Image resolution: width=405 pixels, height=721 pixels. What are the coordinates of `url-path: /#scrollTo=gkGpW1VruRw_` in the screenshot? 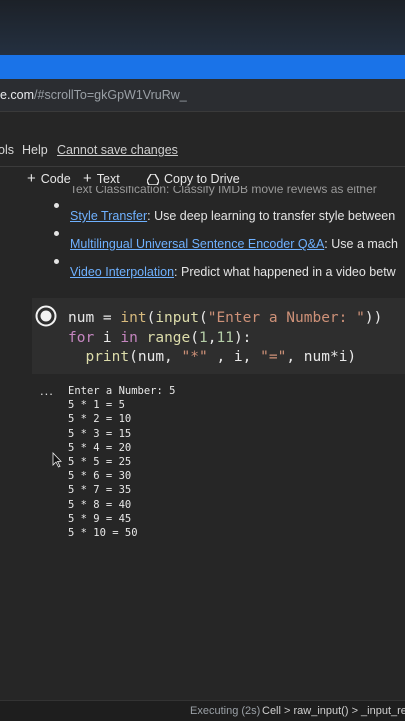 It's located at (110, 95).